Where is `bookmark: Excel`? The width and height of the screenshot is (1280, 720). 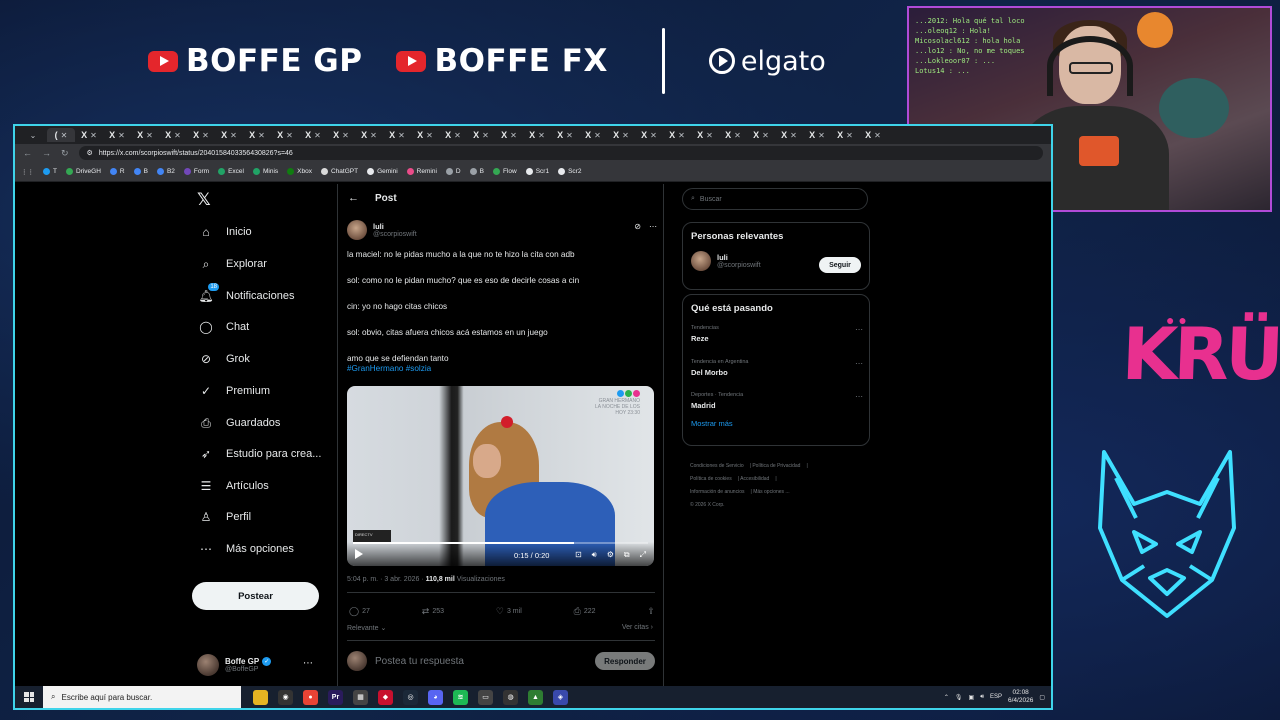 bookmark: Excel is located at coordinates (231, 171).